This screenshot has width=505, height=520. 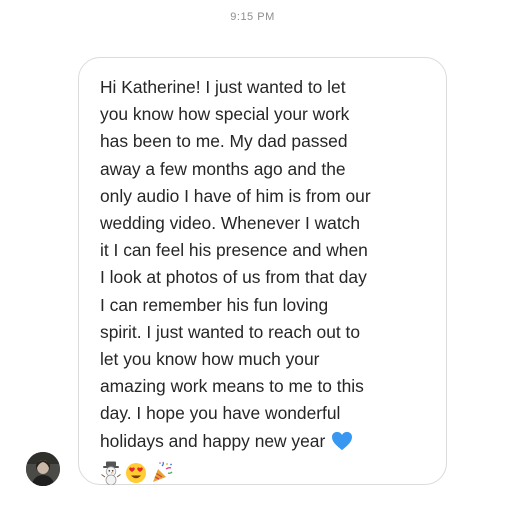 What do you see at coordinates (342, 445) in the screenshot?
I see `blue-heart-icon` at bounding box center [342, 445].